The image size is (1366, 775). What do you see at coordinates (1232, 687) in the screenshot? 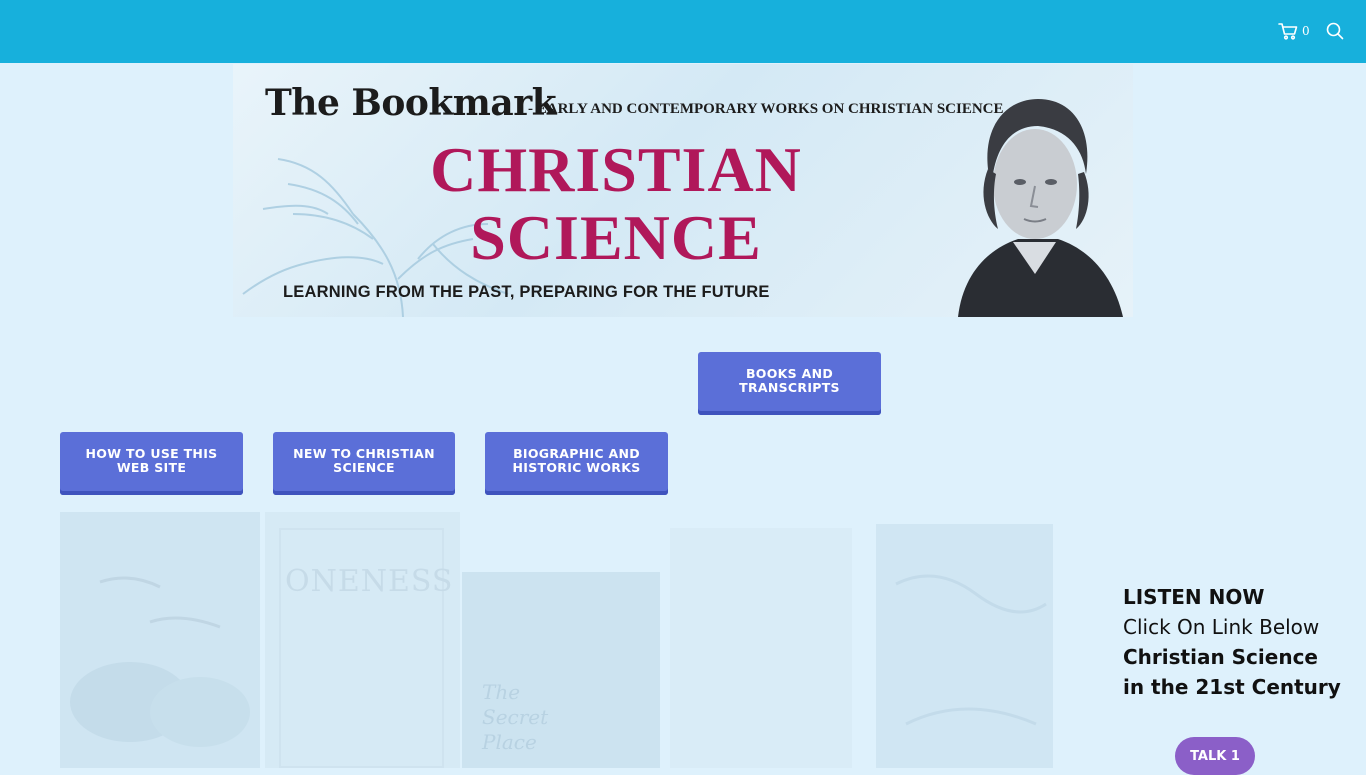
I see `listen-series-subtitle: in the 21st Century` at bounding box center [1232, 687].